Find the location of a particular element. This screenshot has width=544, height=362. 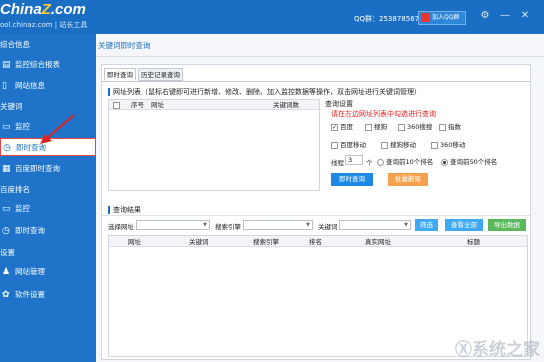

engine-checkbox-index: 指数 is located at coordinates (450, 126).